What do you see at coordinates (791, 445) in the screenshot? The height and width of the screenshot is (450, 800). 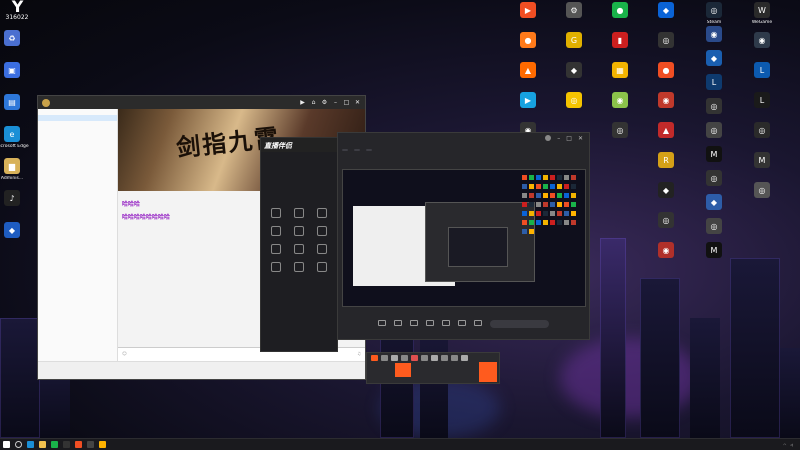 I see `volume-icon: ◁` at bounding box center [791, 445].